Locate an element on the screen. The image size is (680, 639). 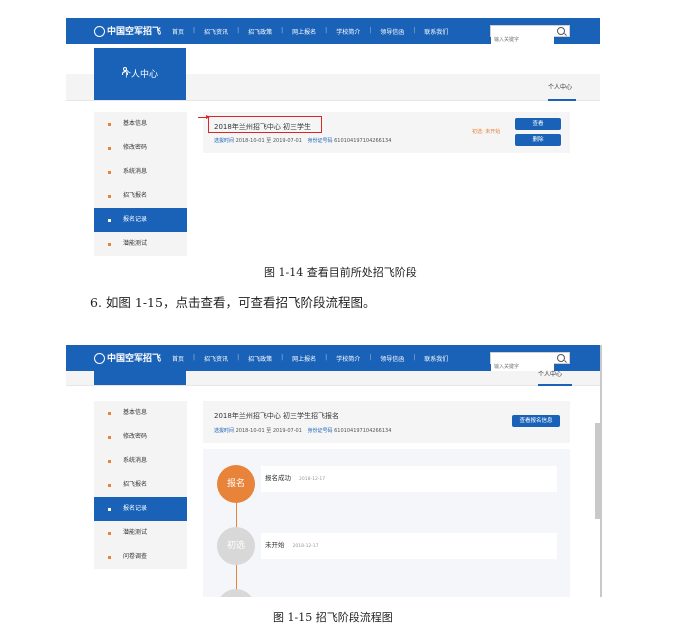
sidebar-header-label: 个人中心 is located at coordinates (140, 75).